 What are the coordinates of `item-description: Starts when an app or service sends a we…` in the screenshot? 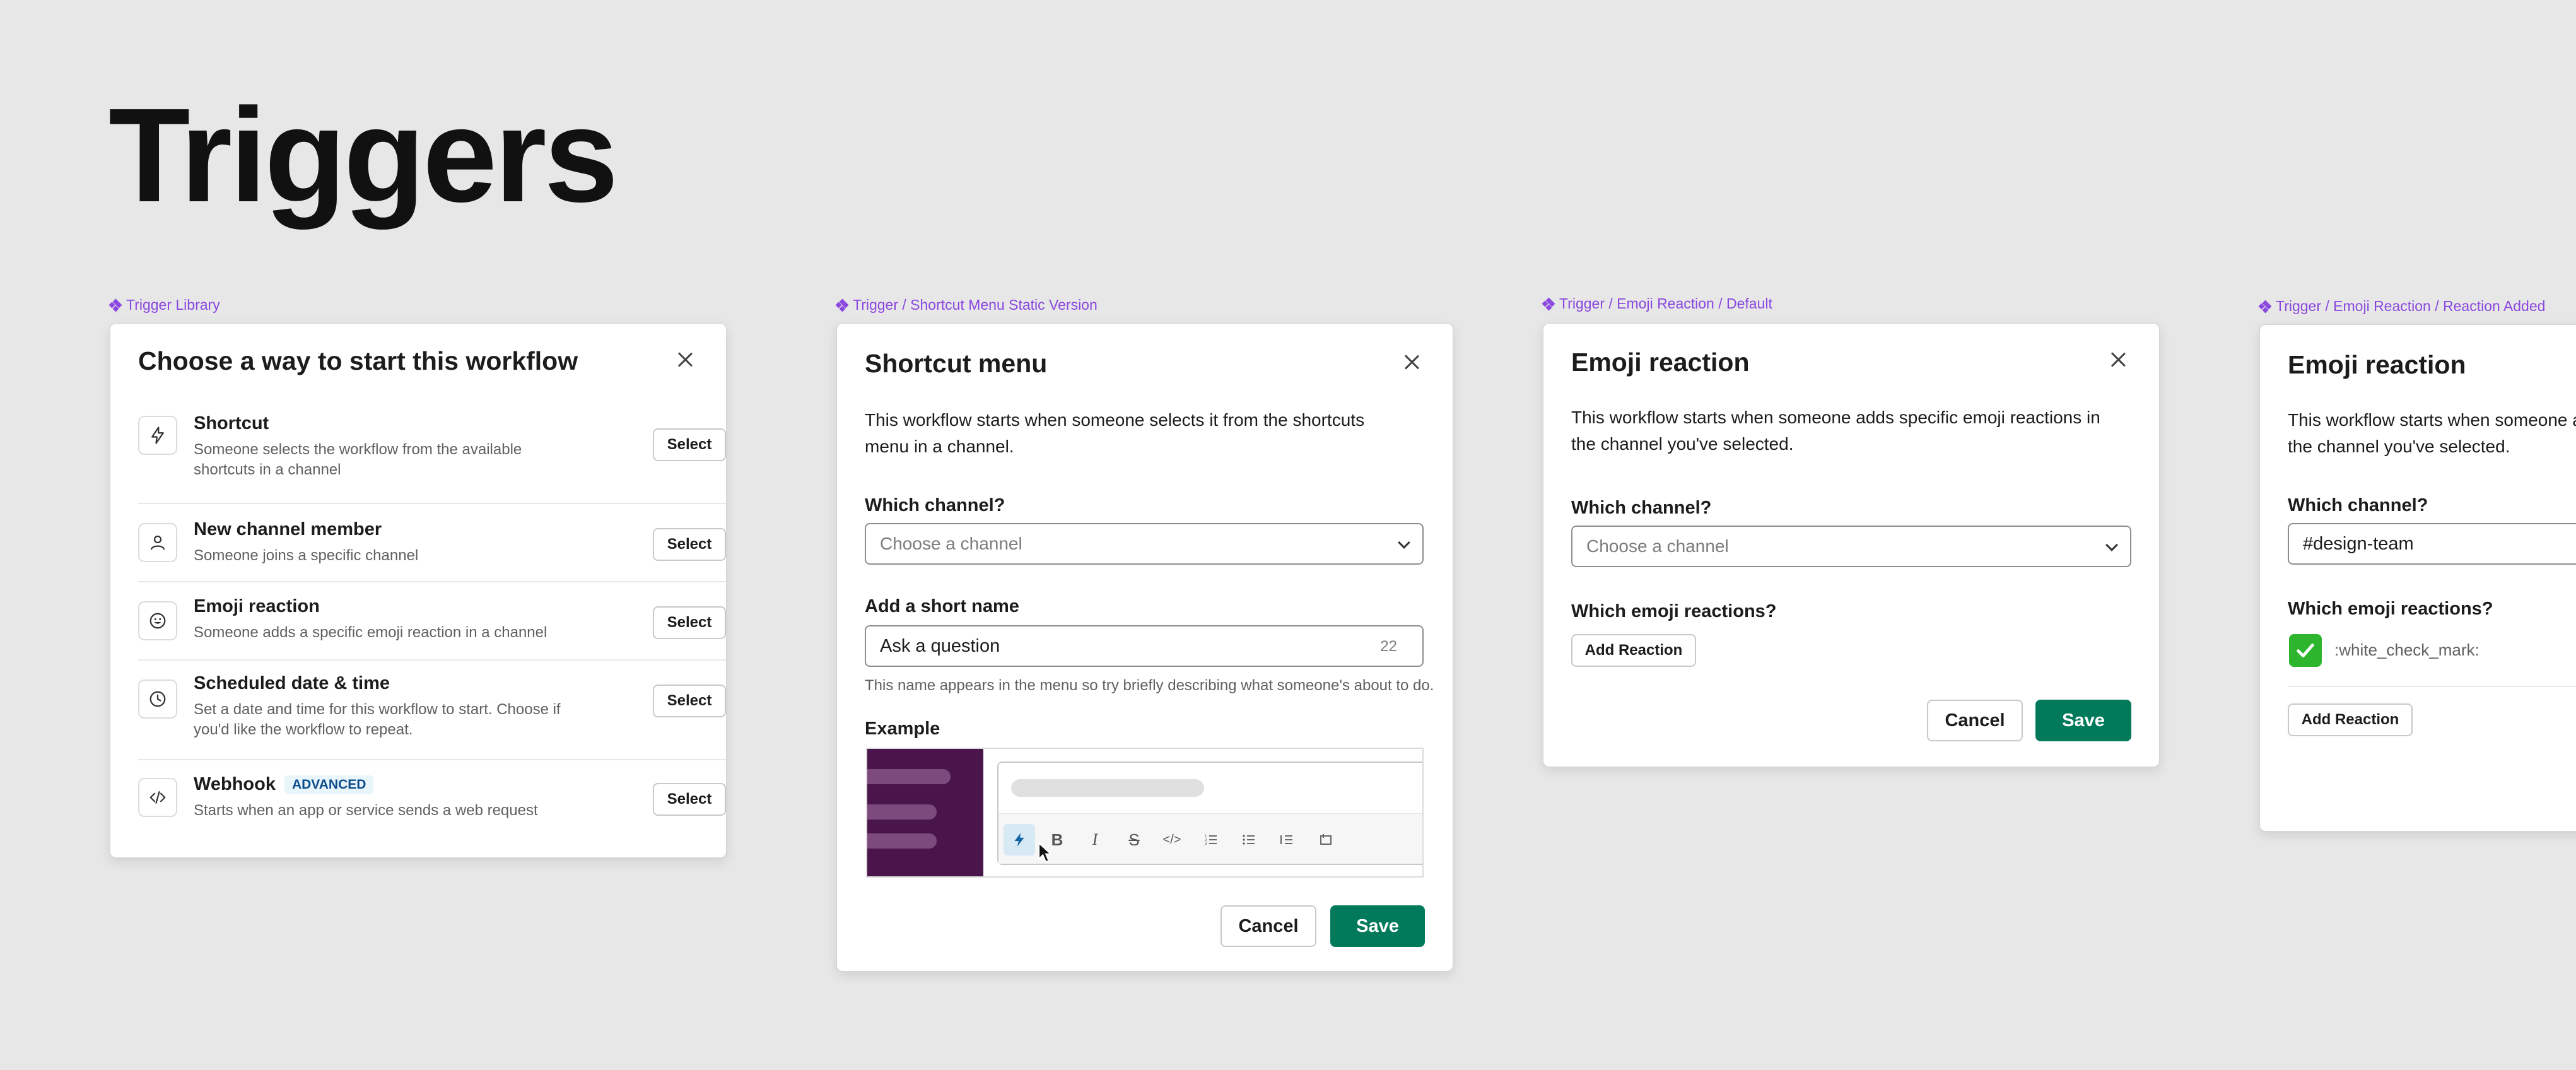 It's located at (366, 810).